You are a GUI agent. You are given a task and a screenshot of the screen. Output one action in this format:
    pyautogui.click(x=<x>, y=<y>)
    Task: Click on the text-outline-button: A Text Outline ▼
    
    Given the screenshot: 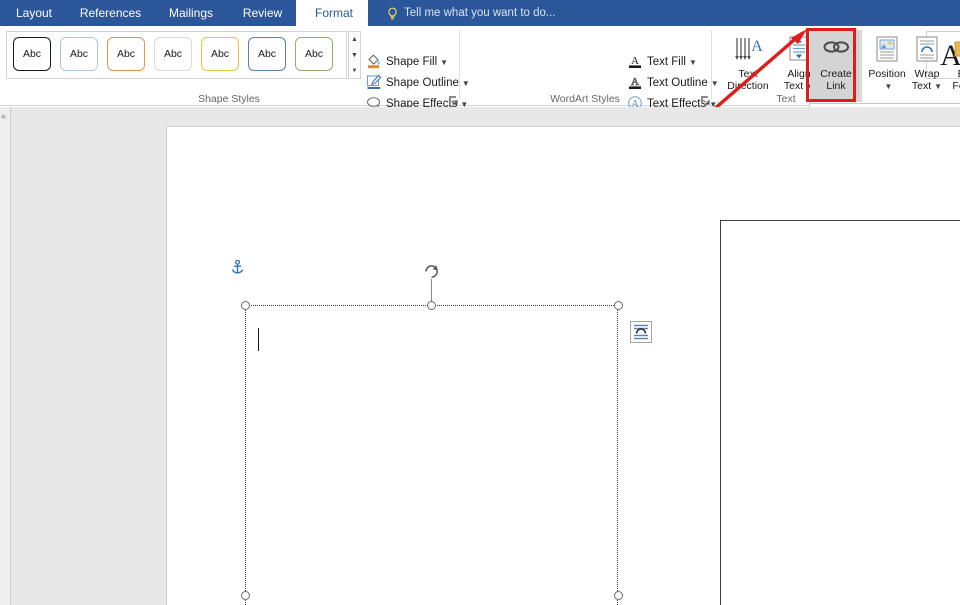 What is the action you would take?
    pyautogui.click(x=673, y=83)
    